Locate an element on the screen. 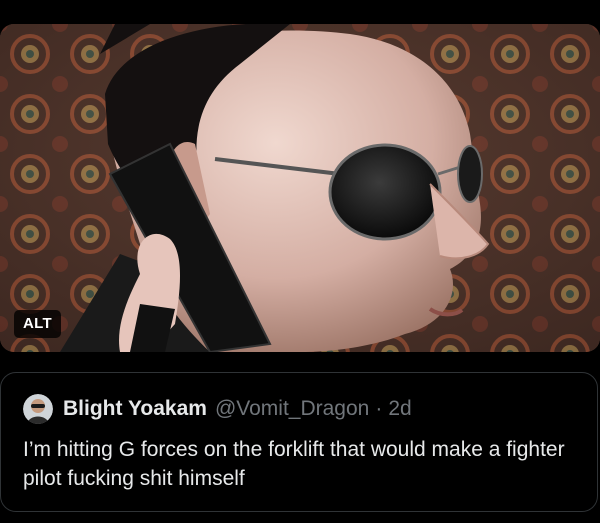 Image resolution: width=600 pixels, height=523 pixels. avatar-icon is located at coordinates (38, 409).